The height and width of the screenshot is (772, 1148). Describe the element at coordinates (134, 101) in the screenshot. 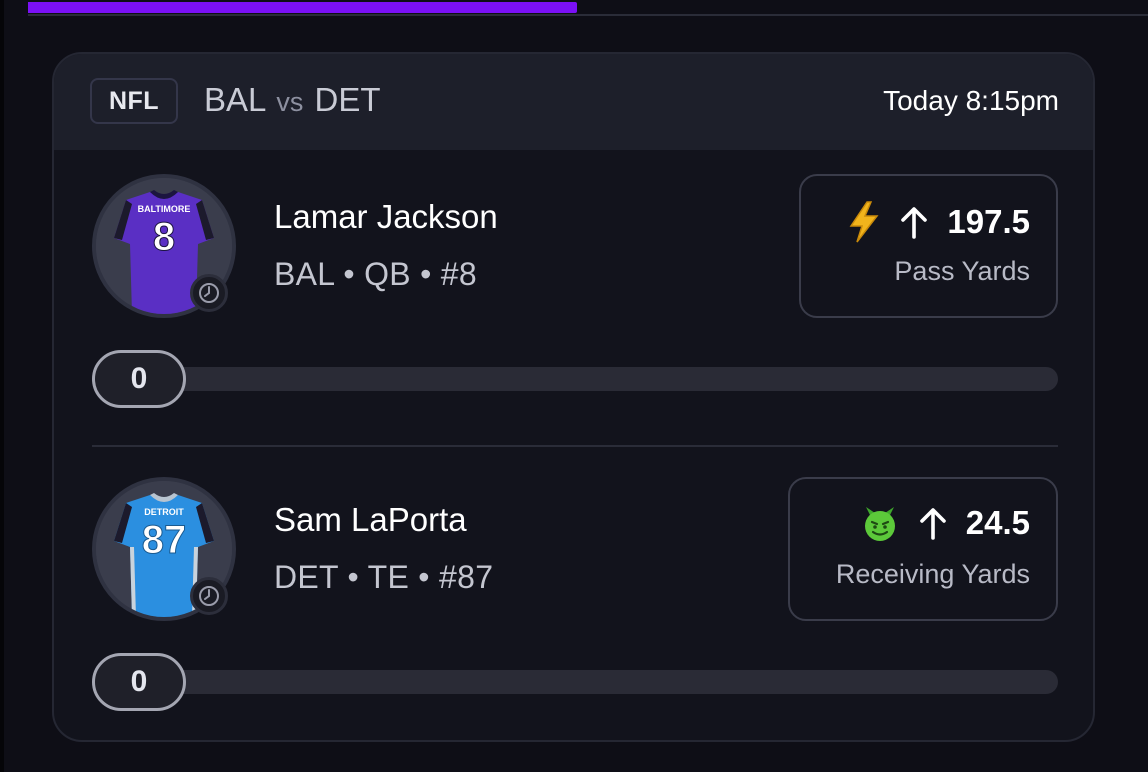

I see `league-badge: NFL` at that location.